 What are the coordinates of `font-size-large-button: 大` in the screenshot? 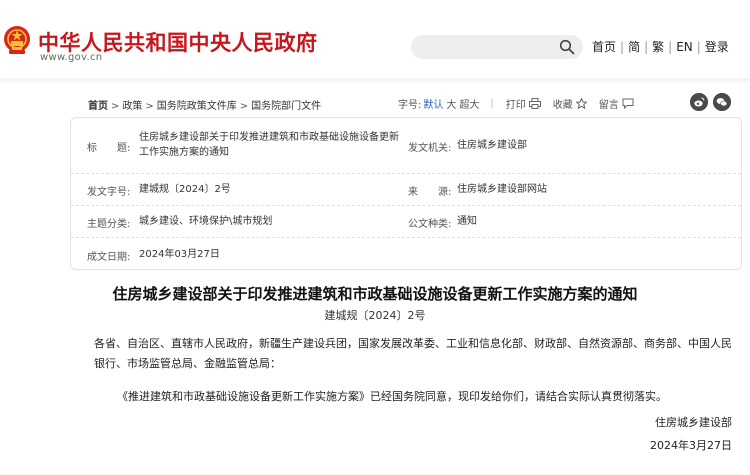 It's located at (451, 103).